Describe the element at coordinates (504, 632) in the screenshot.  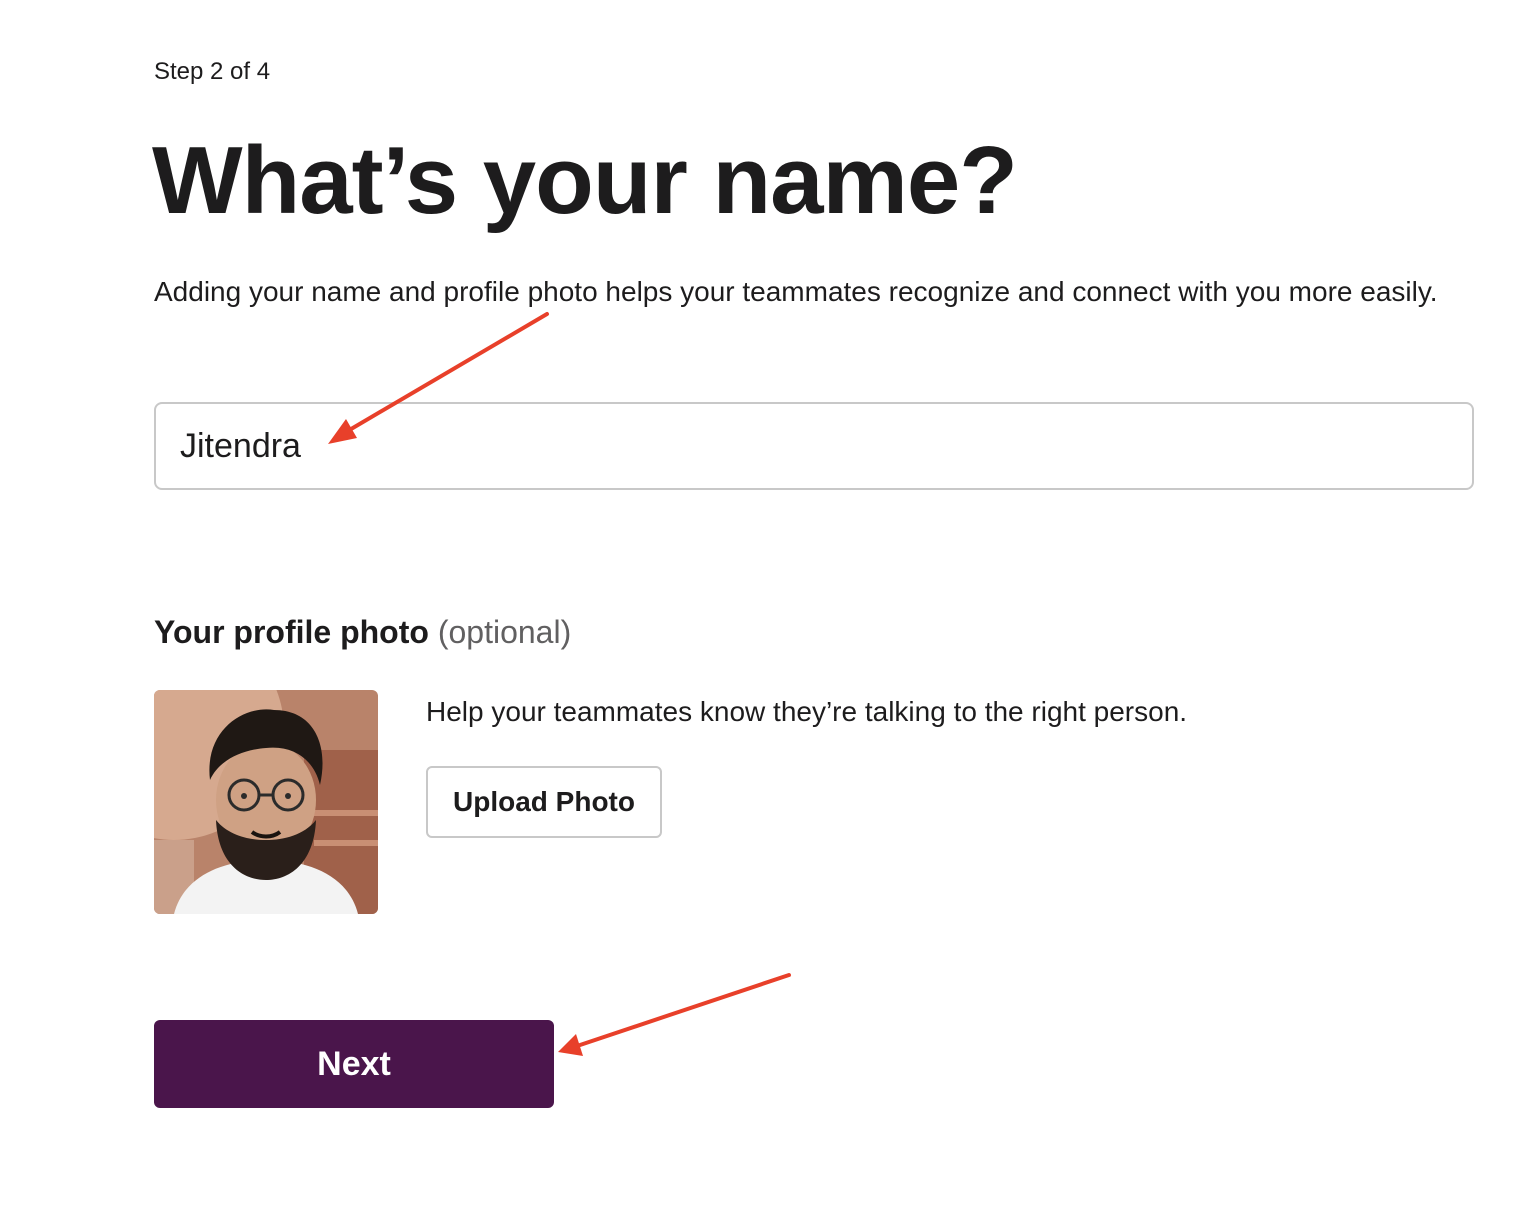
I see `optional-label: (optional)` at that location.